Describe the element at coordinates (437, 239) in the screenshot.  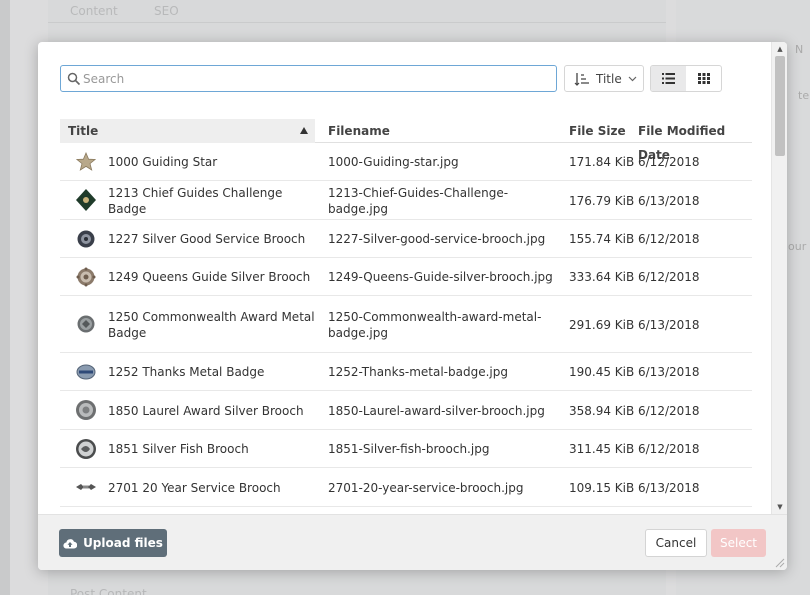
I see `row-filename: 1227-Silver-good-service-brooch.jpg` at that location.